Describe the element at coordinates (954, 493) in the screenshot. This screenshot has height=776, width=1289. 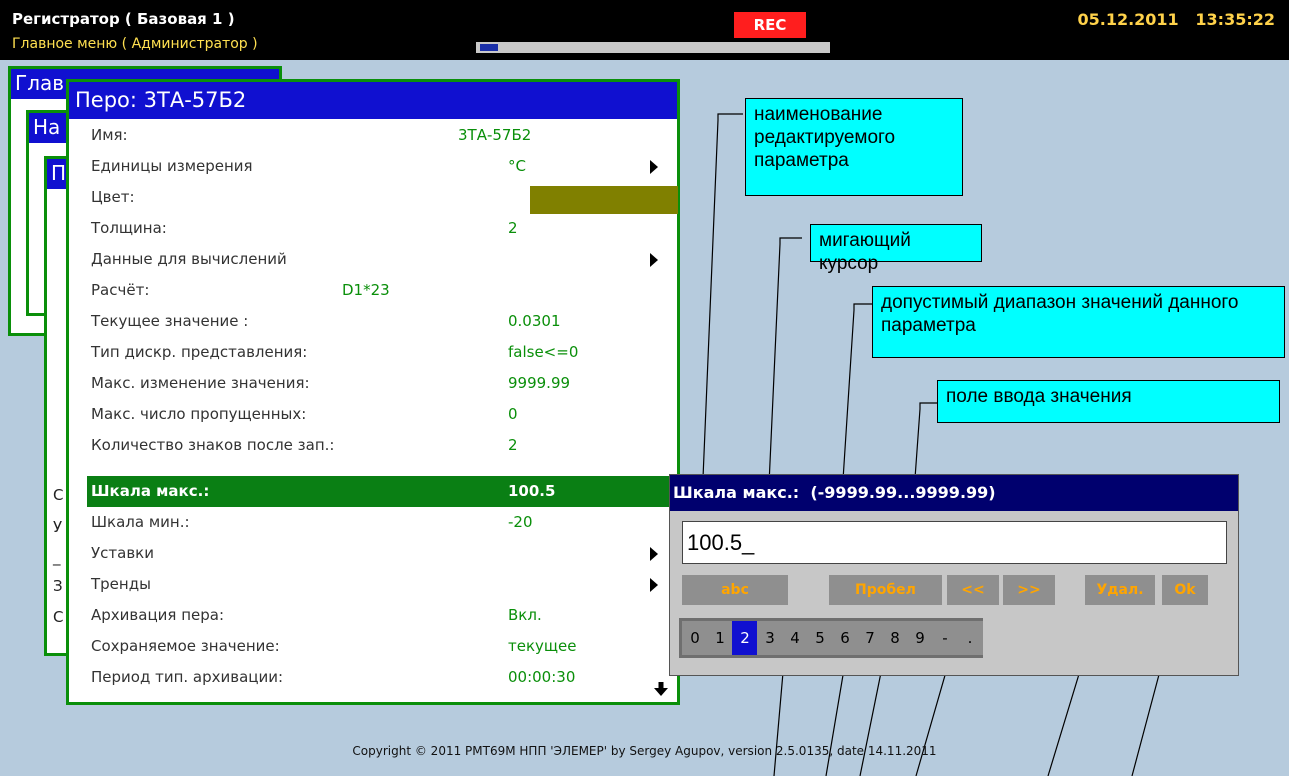
I see `edit-dialog-title: Шкала макс.: (-9999.99...9999.99)` at that location.